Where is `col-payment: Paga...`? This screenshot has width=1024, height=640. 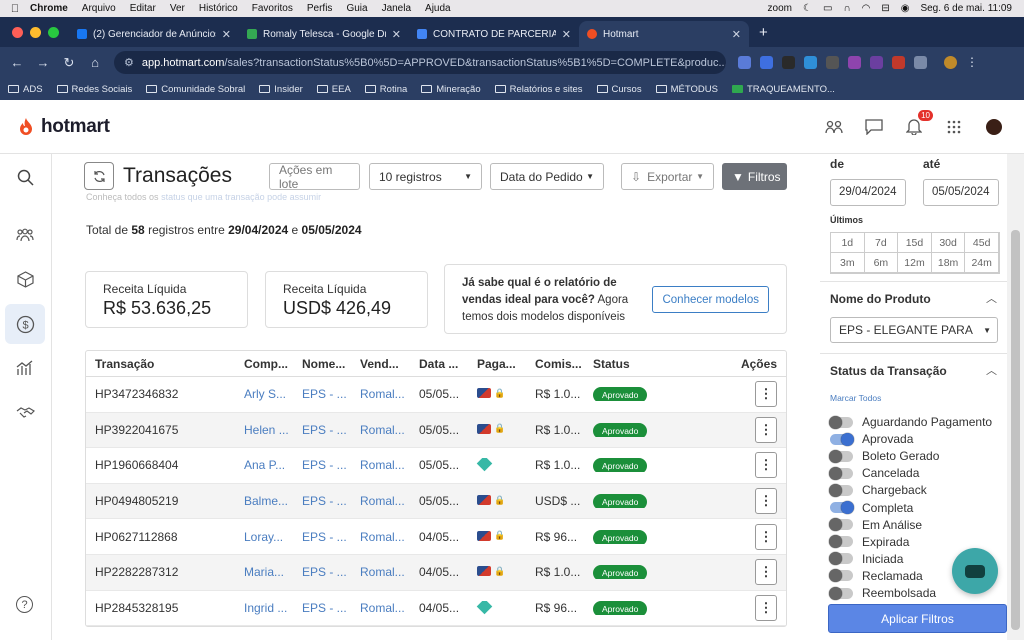 col-payment: Paga... is located at coordinates (497, 364).